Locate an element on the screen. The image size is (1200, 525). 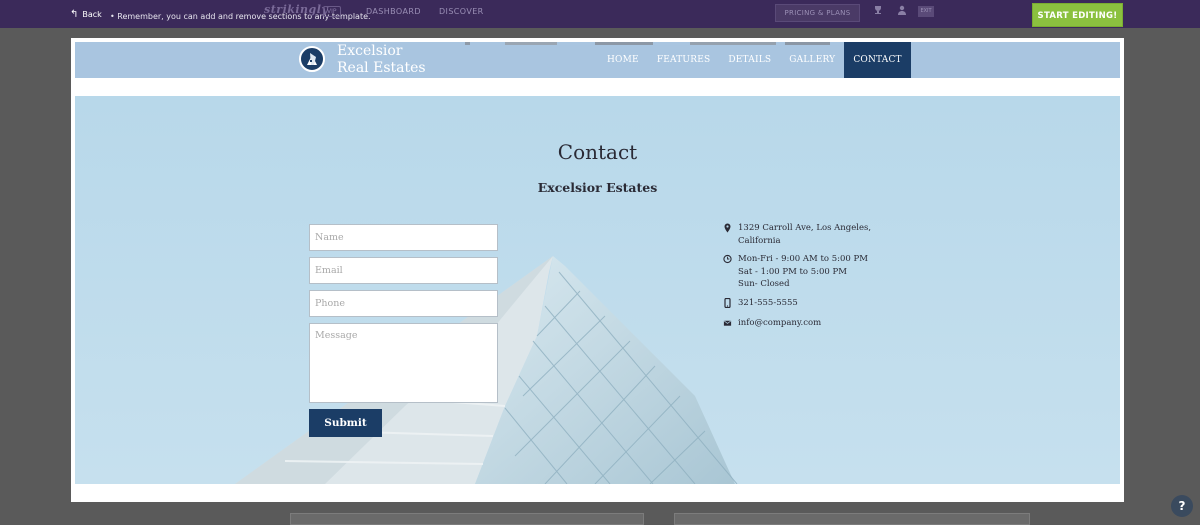
envelope-icon is located at coordinates (727, 323).